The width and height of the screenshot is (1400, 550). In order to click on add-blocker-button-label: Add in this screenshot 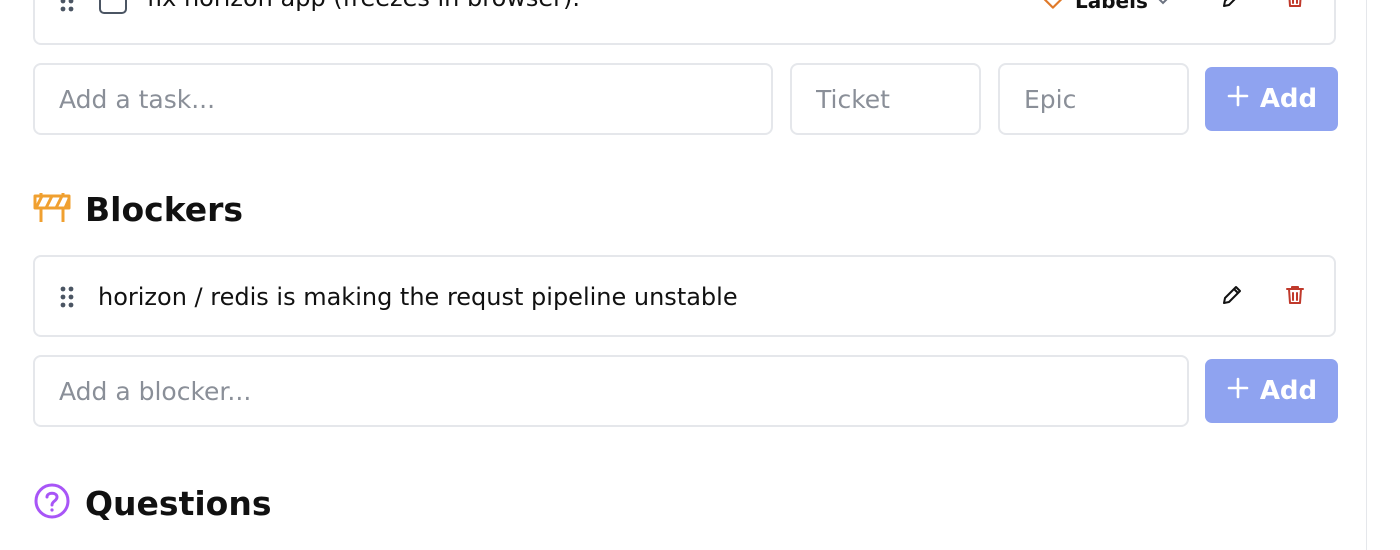, I will do `click(1288, 391)`.